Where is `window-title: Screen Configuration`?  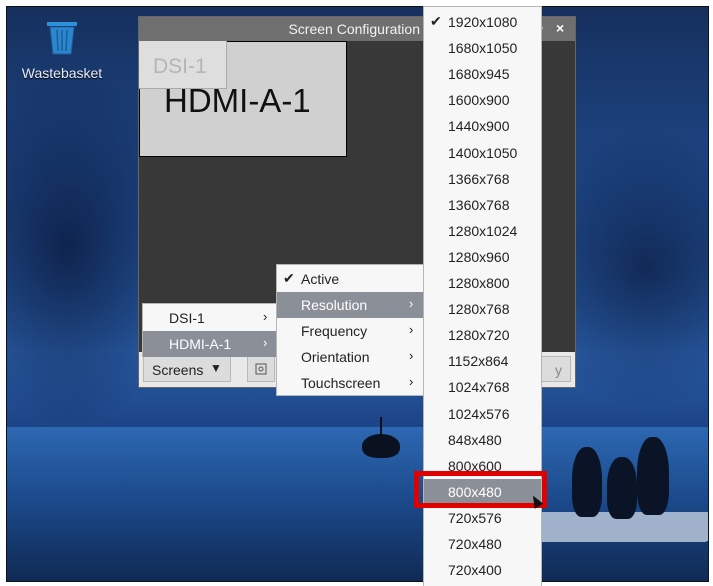 window-title: Screen Configuration is located at coordinates (354, 29).